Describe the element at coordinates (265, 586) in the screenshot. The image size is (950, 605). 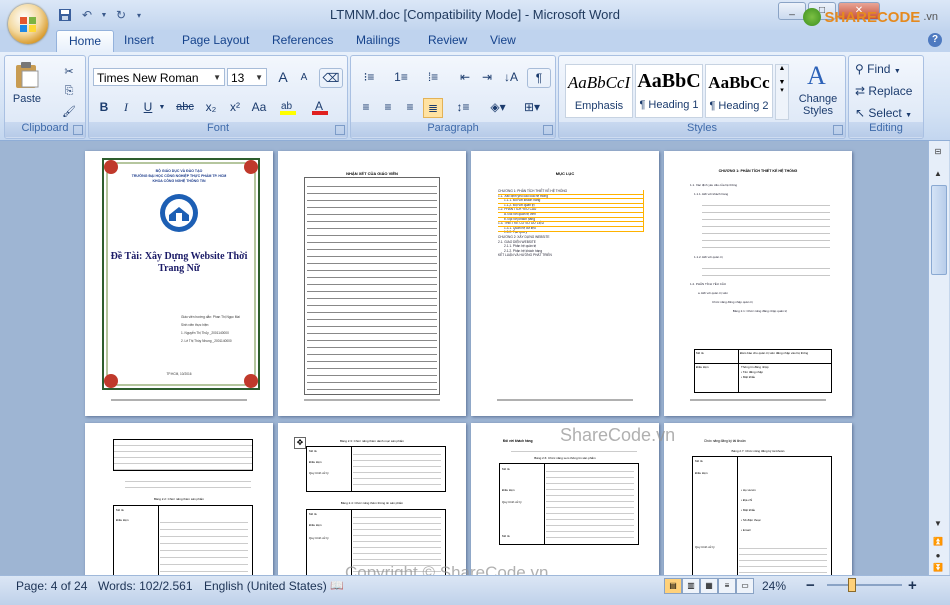
I see `language-indicator: English (United States)` at that location.